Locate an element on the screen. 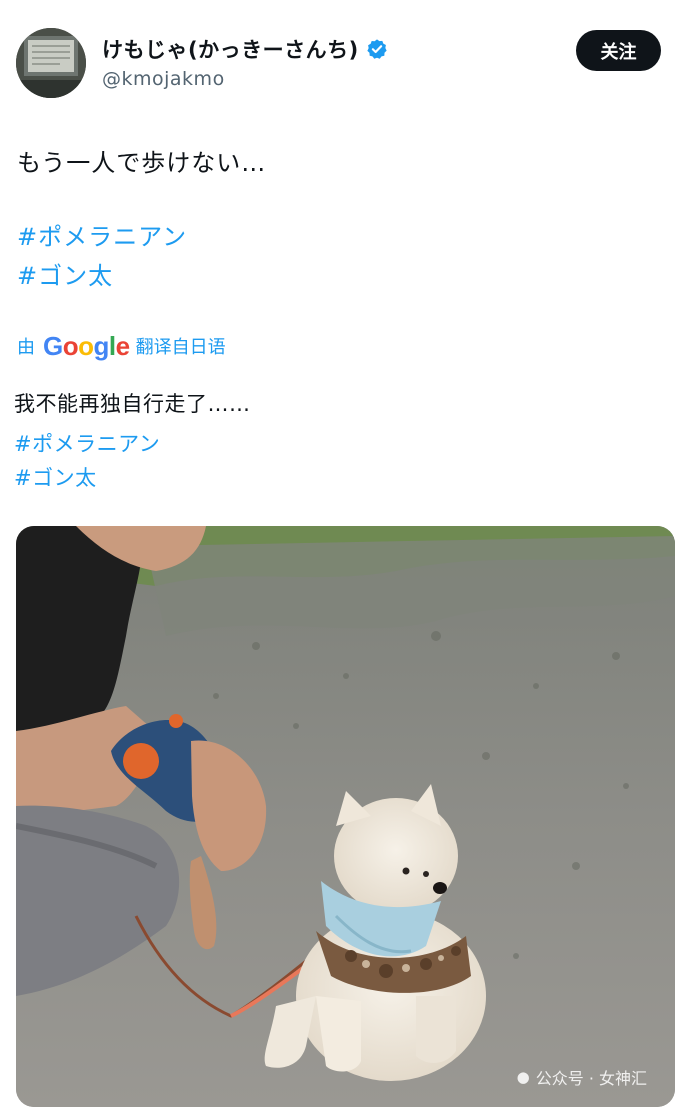  translation-suffix: 翻译自日语 is located at coordinates (180, 347).